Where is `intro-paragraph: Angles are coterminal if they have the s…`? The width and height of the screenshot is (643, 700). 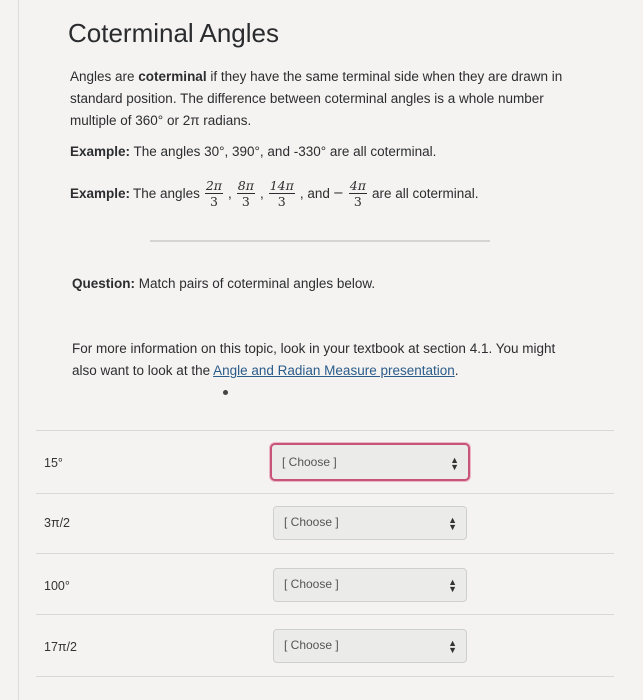
intro-paragraph: Angles are coterminal if they have the s… is located at coordinates (325, 99).